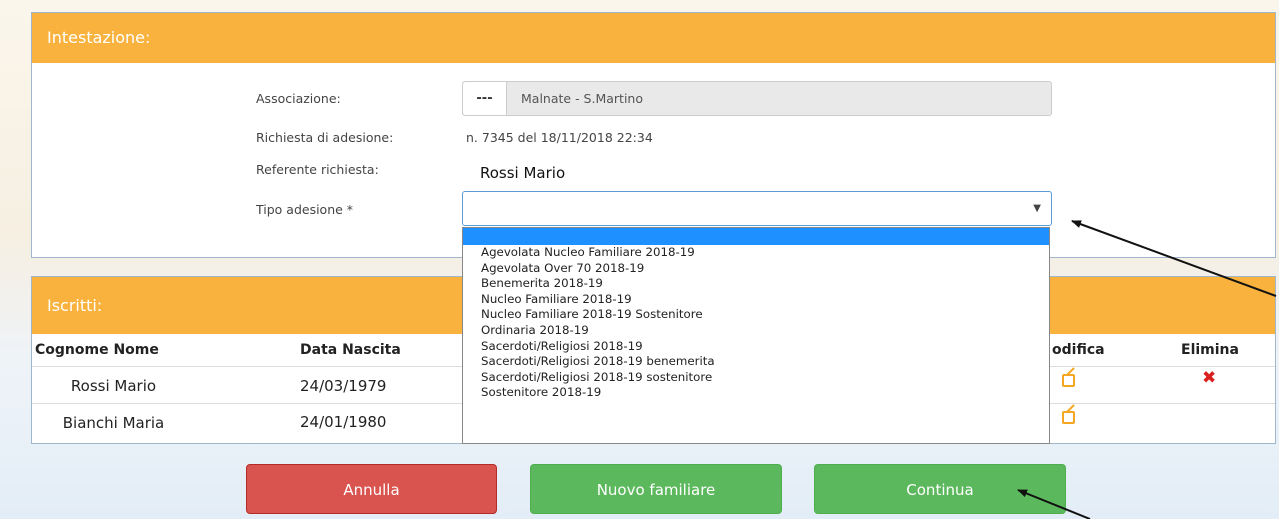  I want to click on annotation-arrows, so click(1147, 369).